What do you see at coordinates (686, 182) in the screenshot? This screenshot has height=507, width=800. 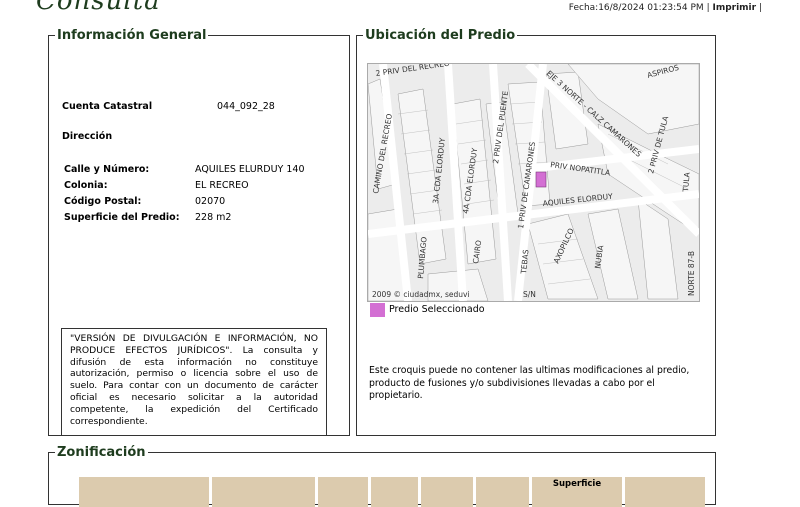 I see `street-label: TULA` at bounding box center [686, 182].